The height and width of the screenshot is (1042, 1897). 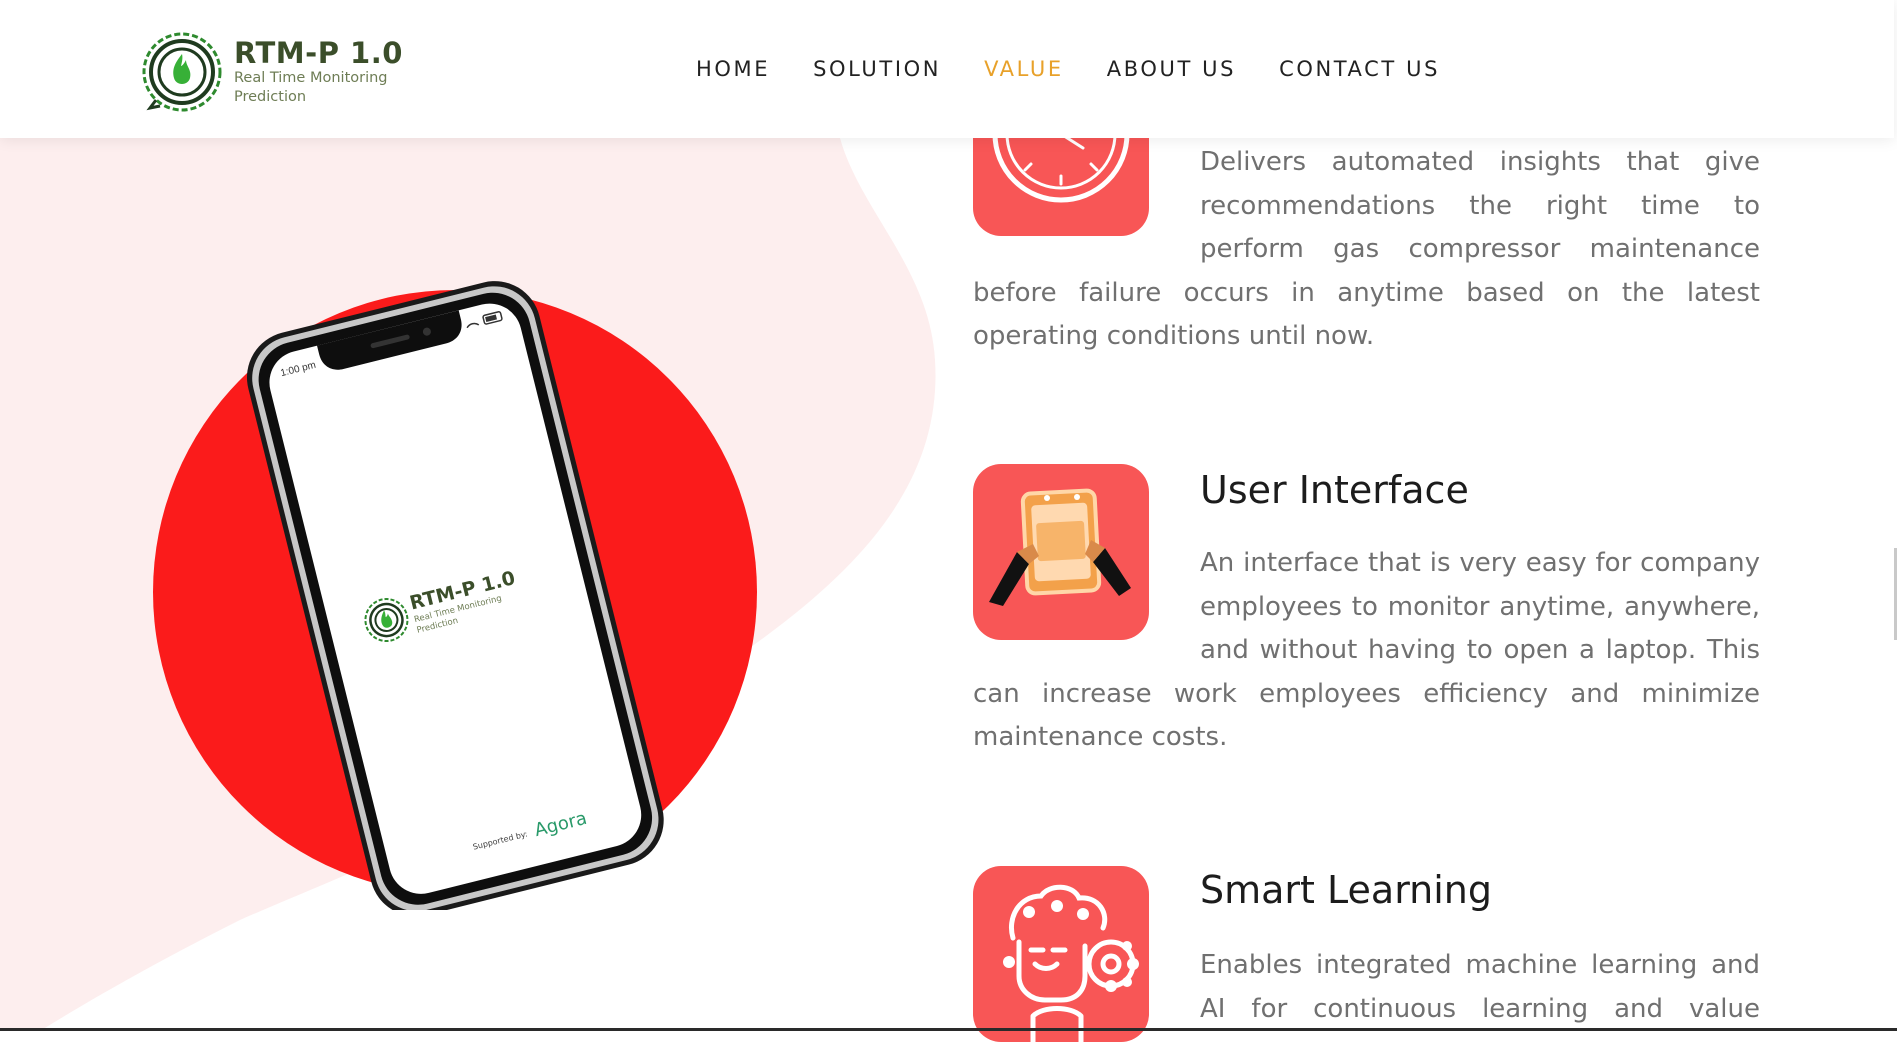 I want to click on nav-value: VALUE, so click(x=1024, y=69).